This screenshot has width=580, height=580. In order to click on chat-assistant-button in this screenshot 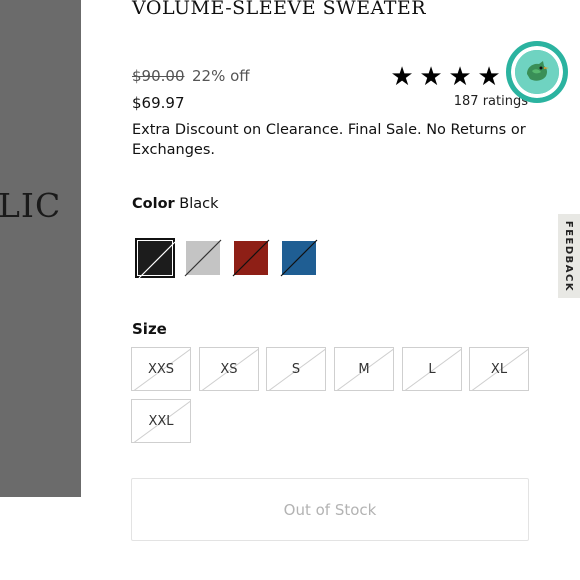, I will do `click(537, 72)`.